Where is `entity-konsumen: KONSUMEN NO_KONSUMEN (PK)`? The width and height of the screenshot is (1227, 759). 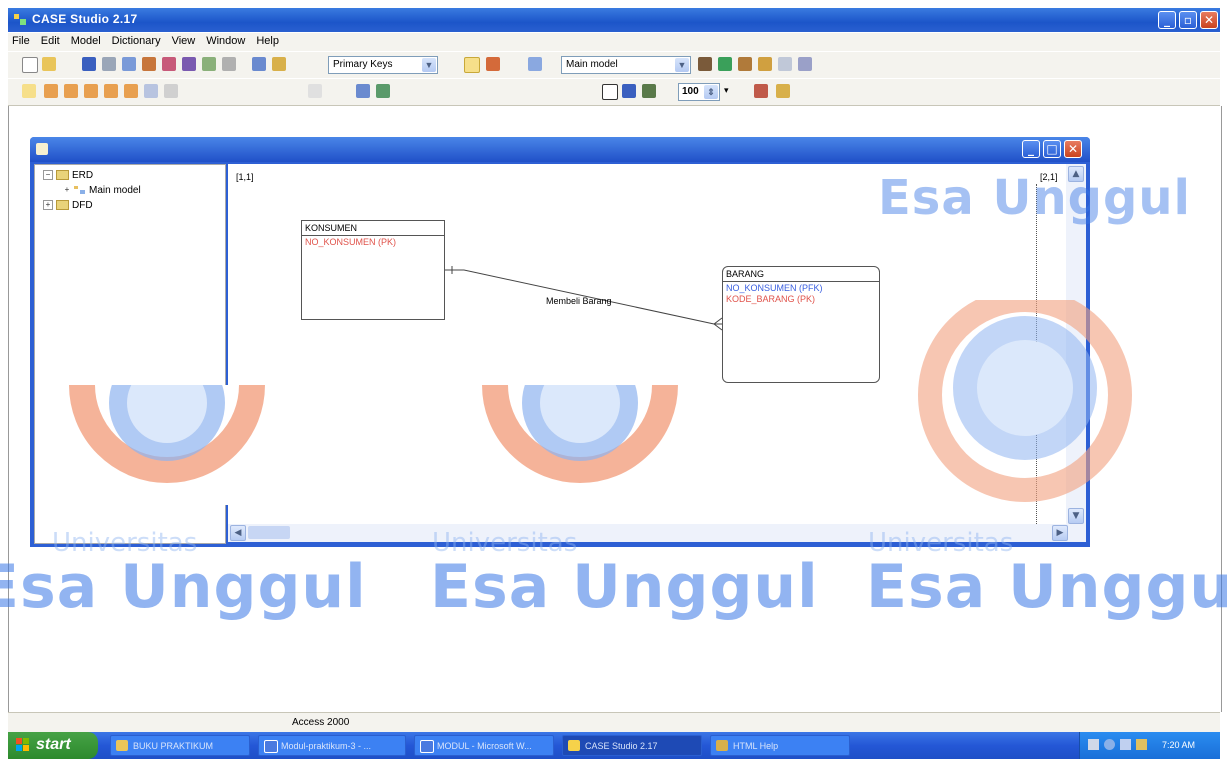
entity-konsumen: KONSUMEN NO_KONSUMEN (PK) is located at coordinates (373, 270).